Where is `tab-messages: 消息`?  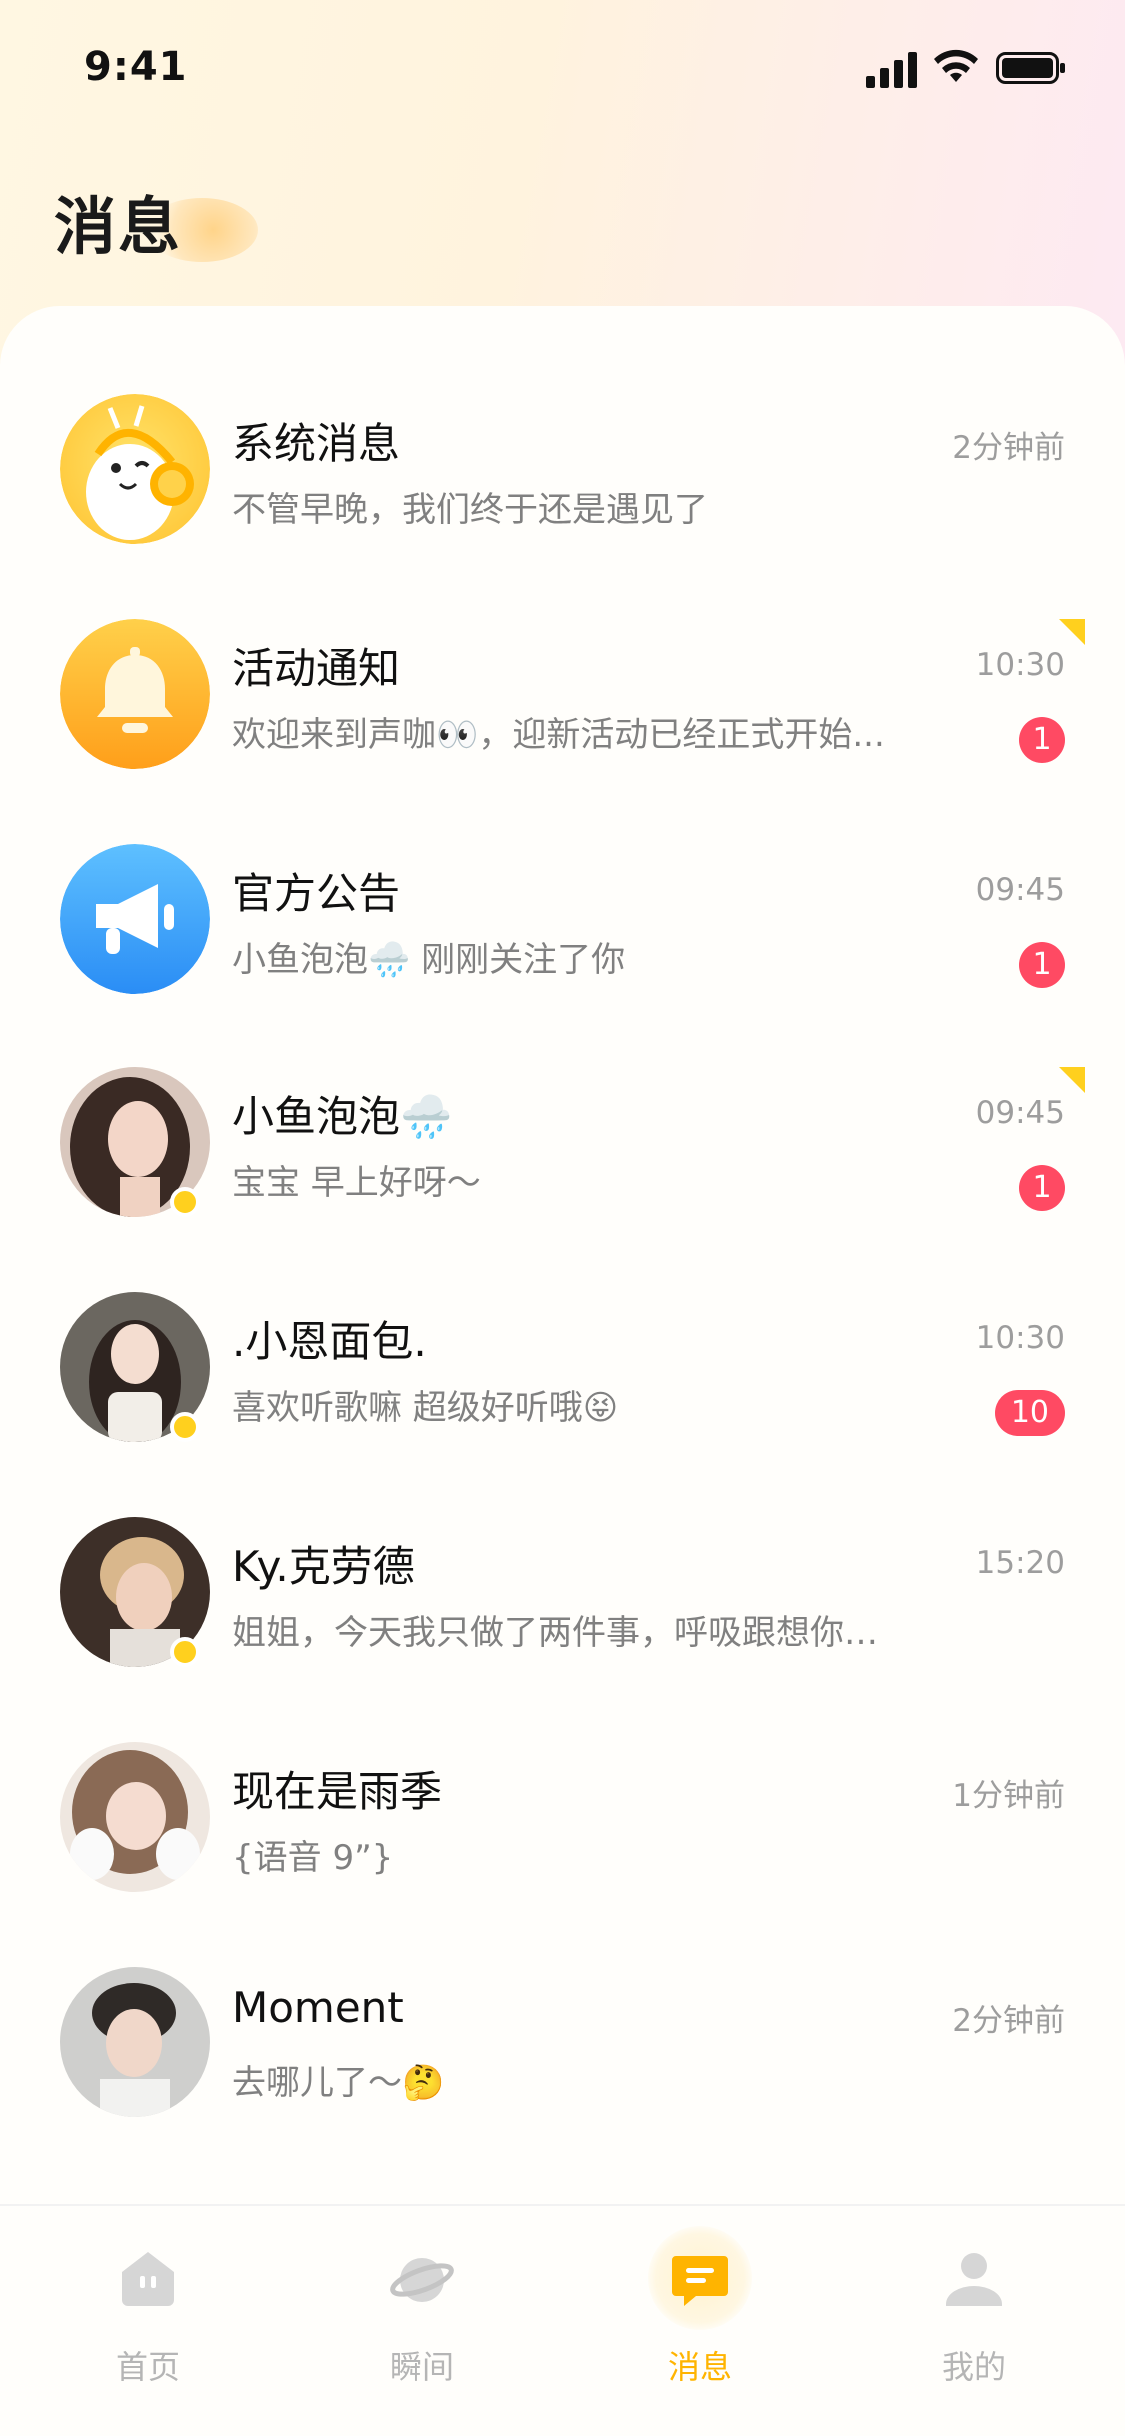
tab-messages: 消息 is located at coordinates (700, 2306).